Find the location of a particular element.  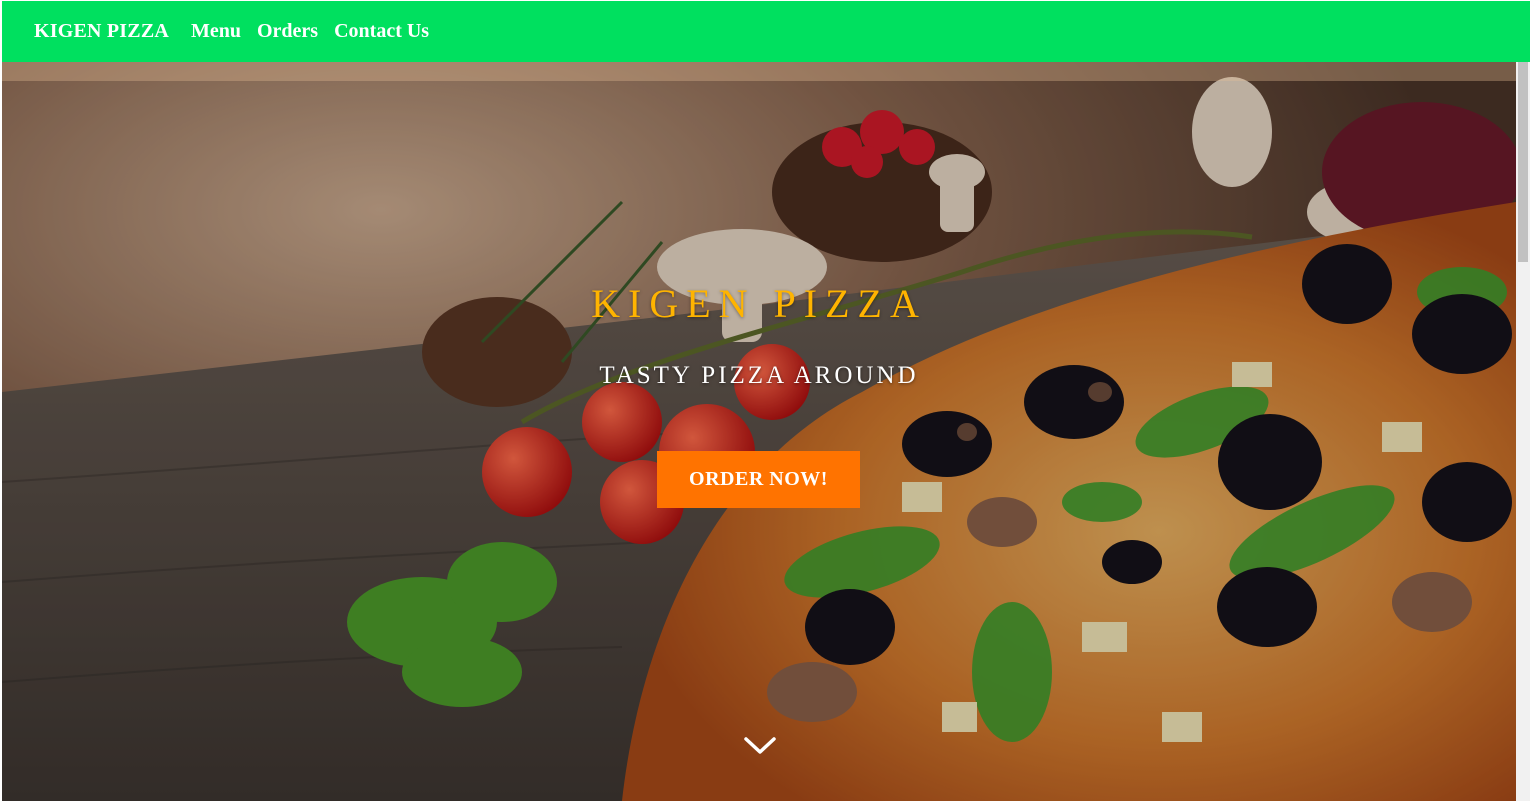

hero-title: KIGEN PIZZA is located at coordinates (759, 303).